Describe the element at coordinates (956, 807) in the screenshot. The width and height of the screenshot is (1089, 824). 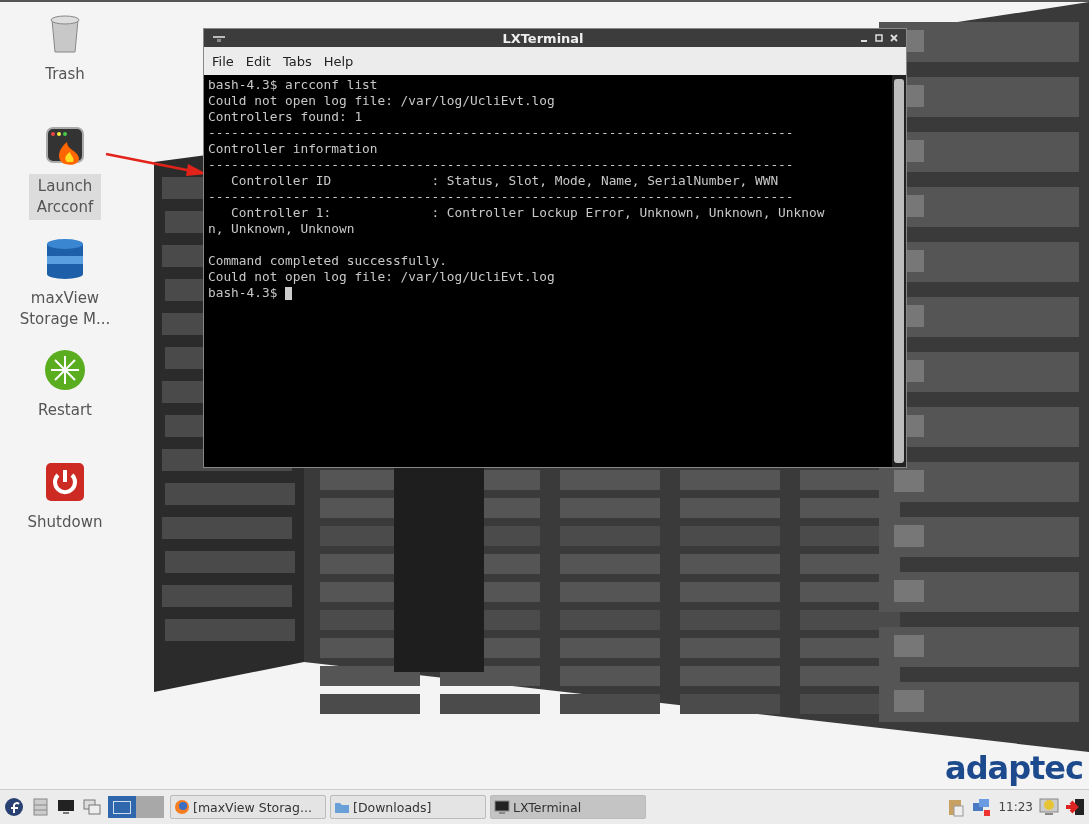
I see `clipboard-icon` at that location.